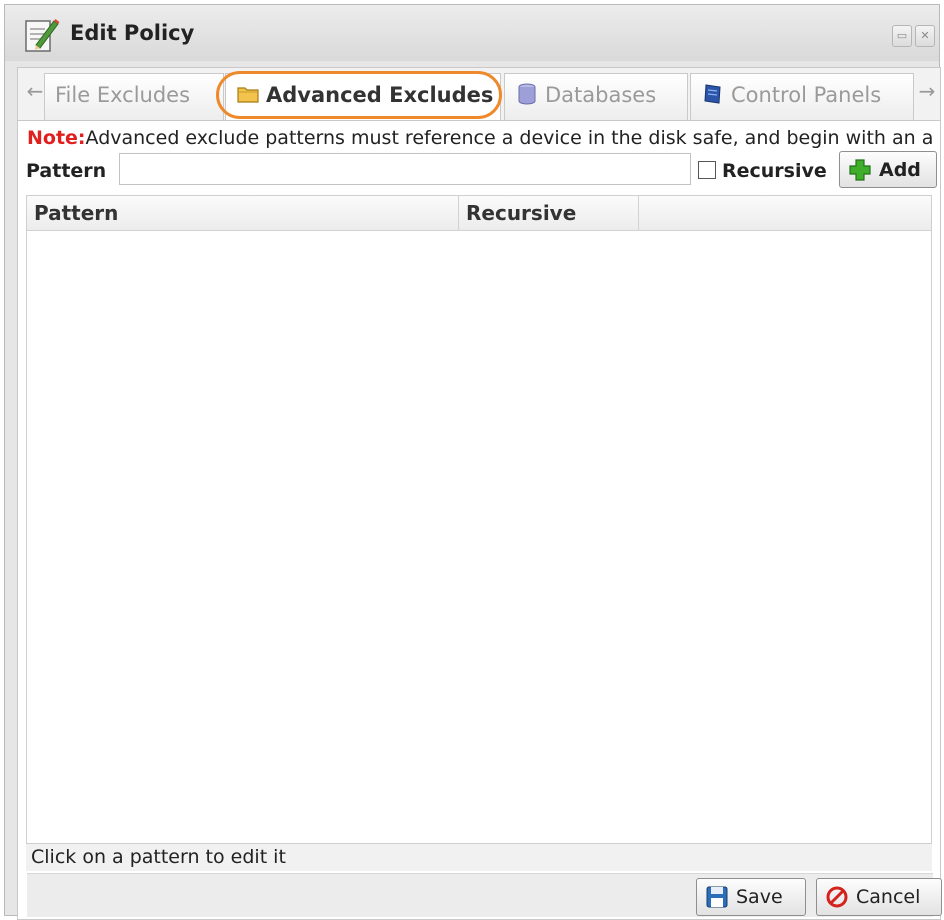 Image resolution: width=944 pixels, height=920 pixels. I want to click on column-header-pattern: Pattern, so click(243, 213).